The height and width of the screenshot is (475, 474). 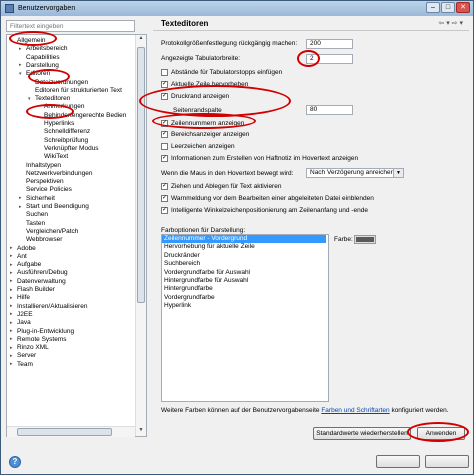 I want to click on tree-item: Anmerkungen, so click(x=64, y=107).